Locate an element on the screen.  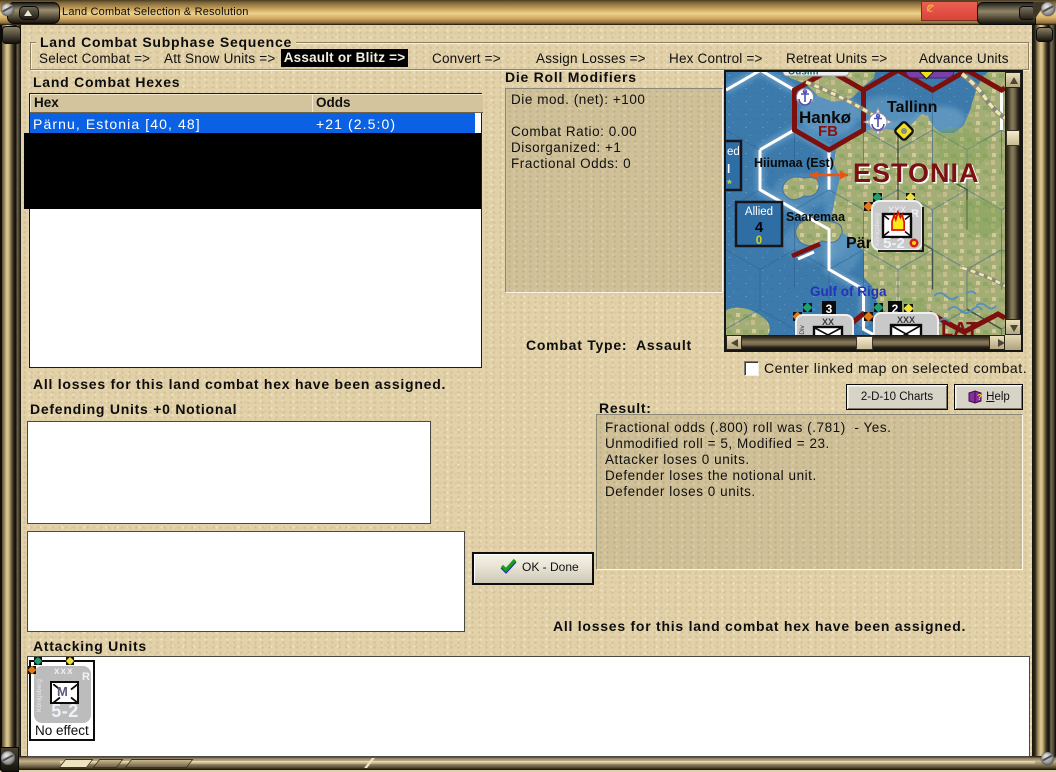
svg-text: LAT is located at coordinates (959, 327).